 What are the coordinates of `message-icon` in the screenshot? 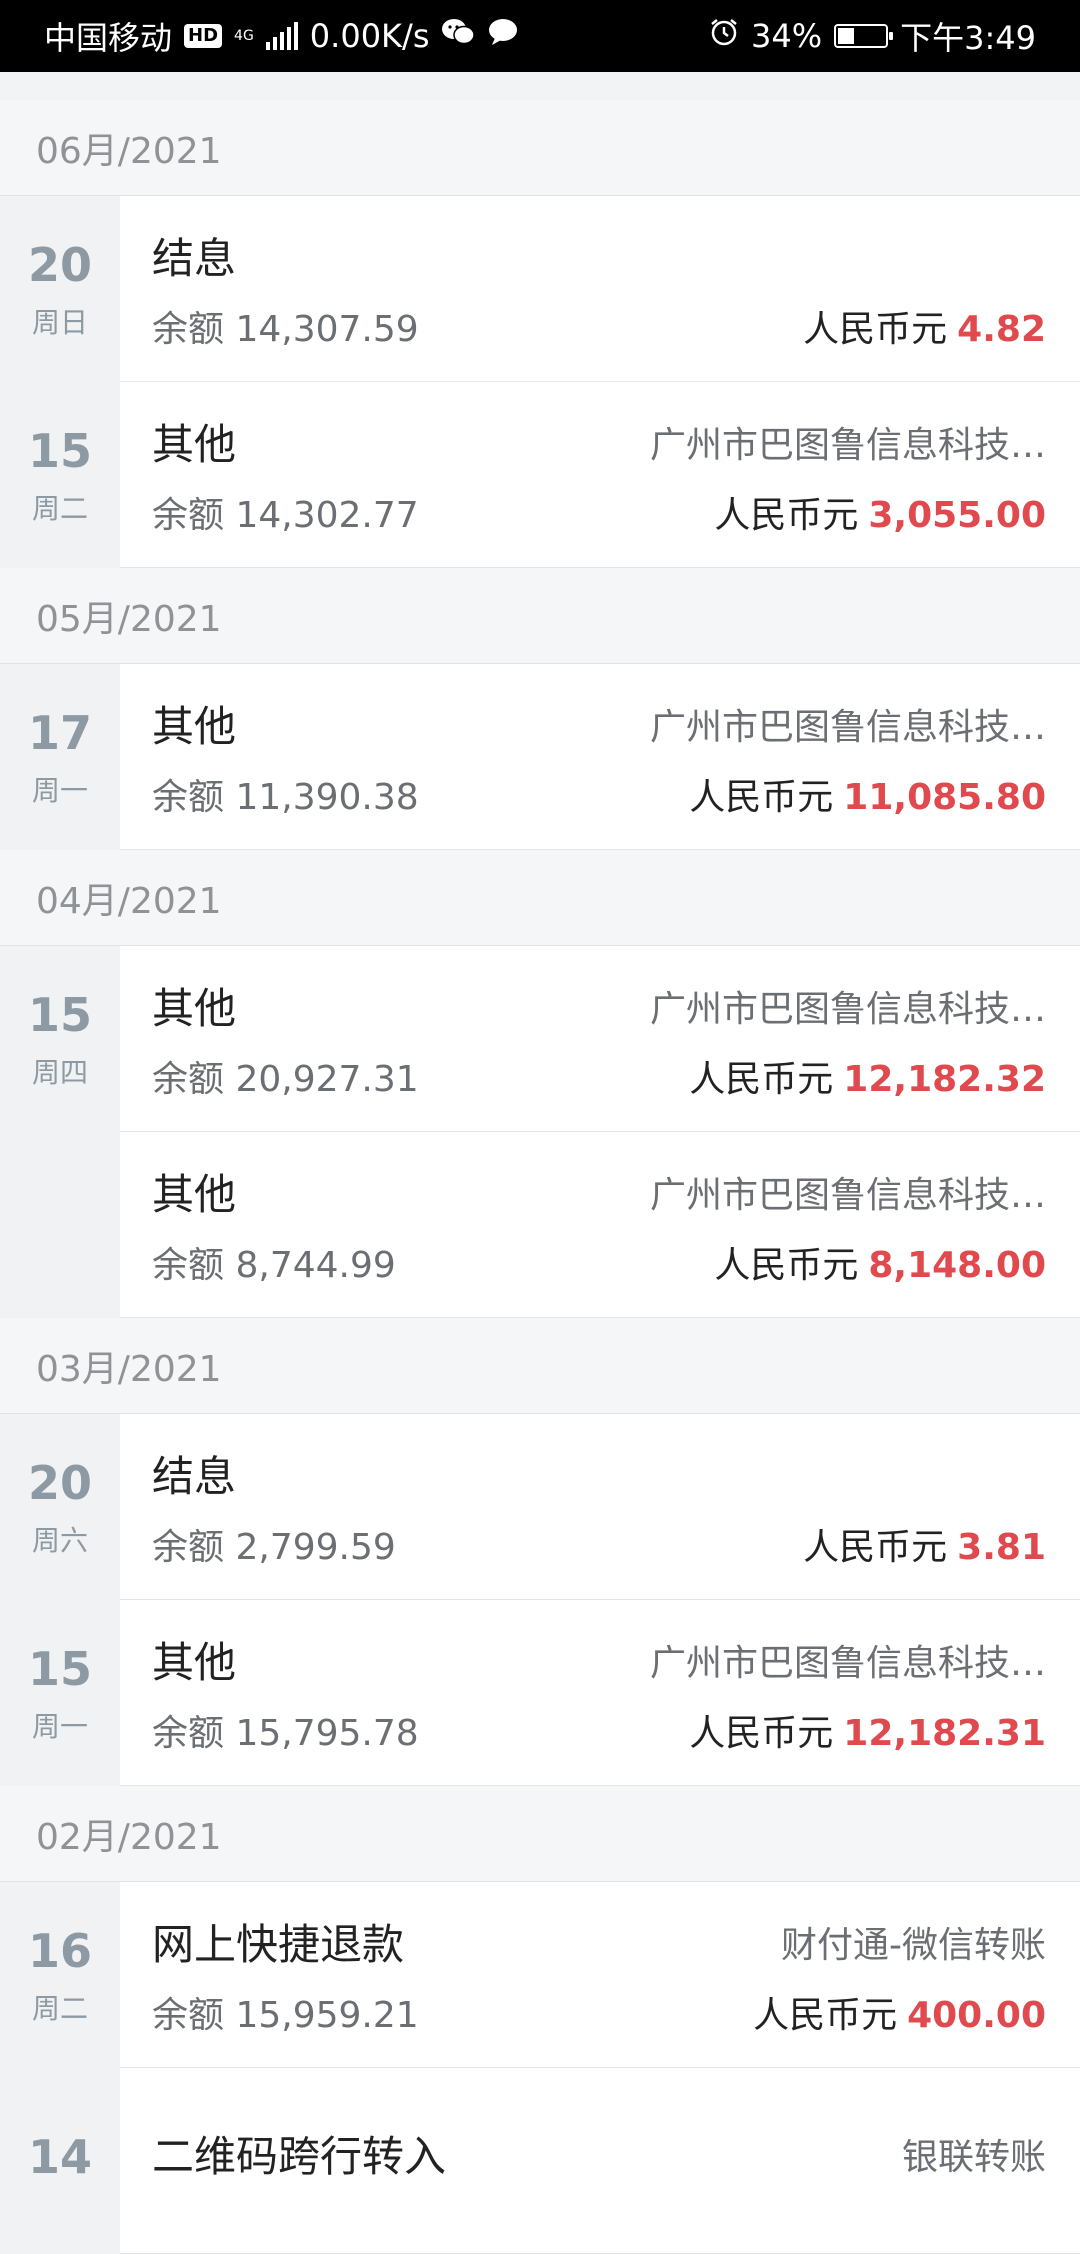 It's located at (503, 36).